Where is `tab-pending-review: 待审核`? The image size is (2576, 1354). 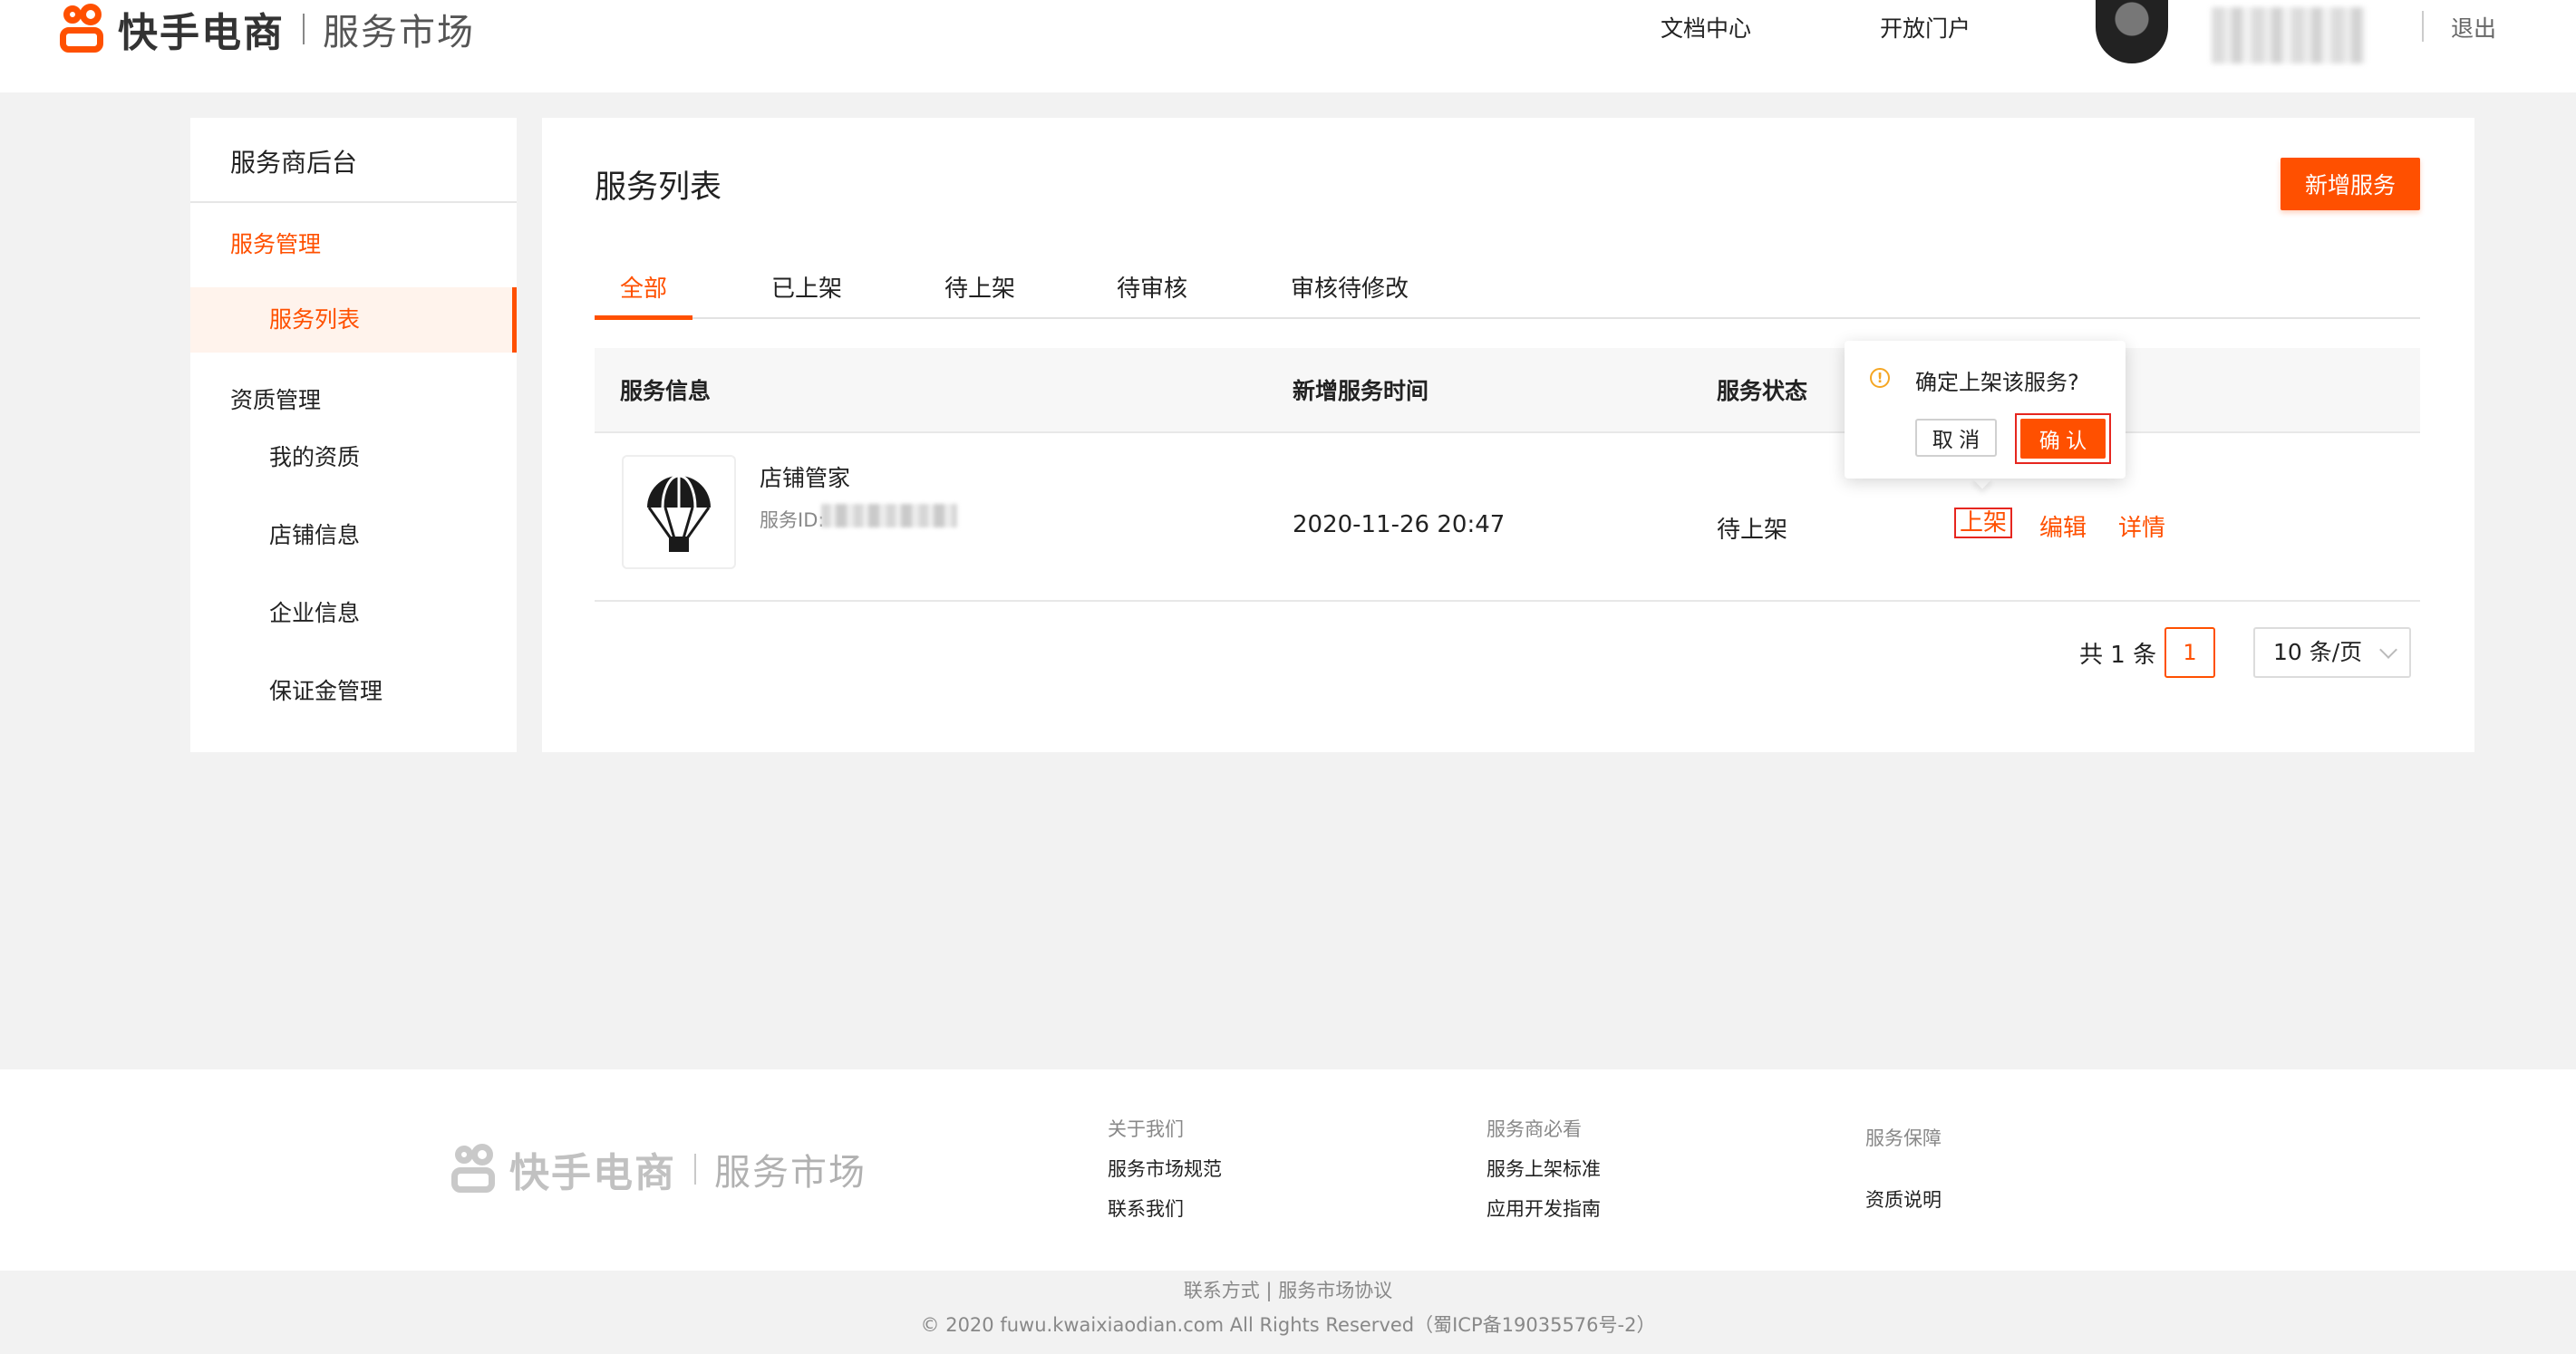
tab-pending-review: 待审核 is located at coordinates (1152, 294).